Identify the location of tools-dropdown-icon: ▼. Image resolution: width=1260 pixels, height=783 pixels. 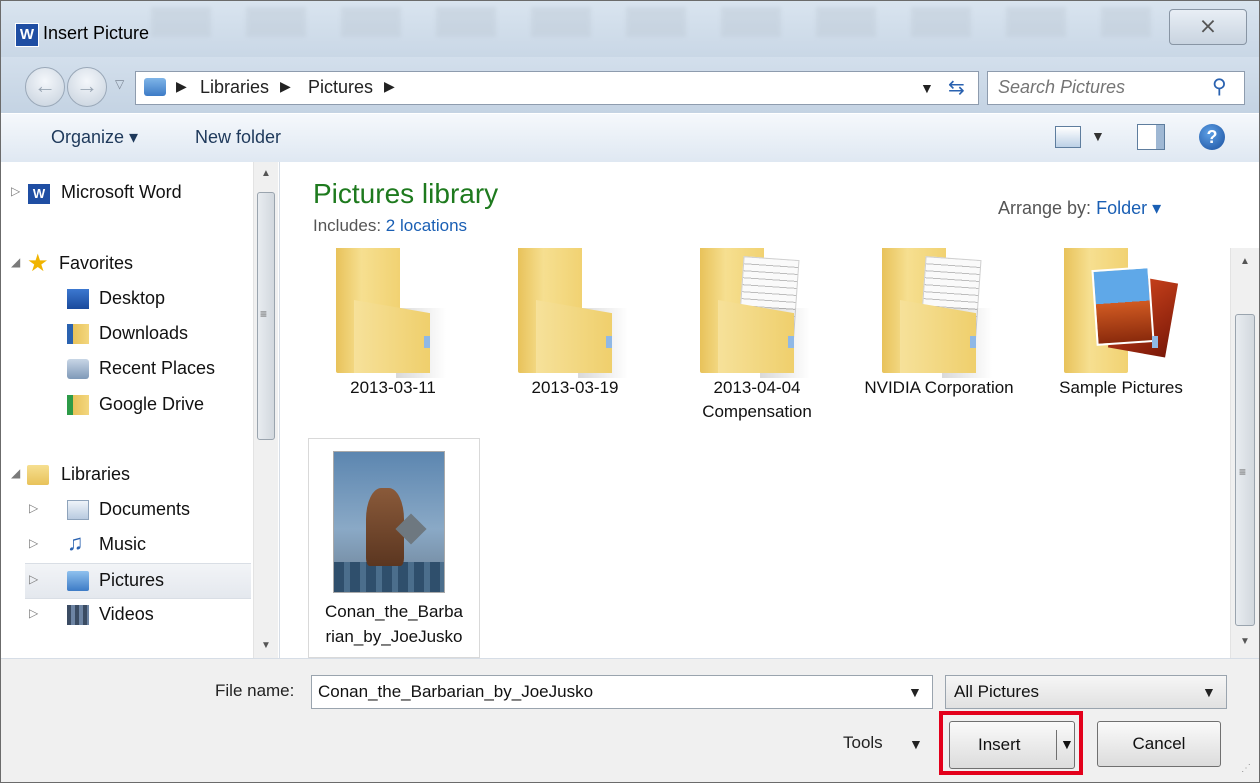
(916, 744).